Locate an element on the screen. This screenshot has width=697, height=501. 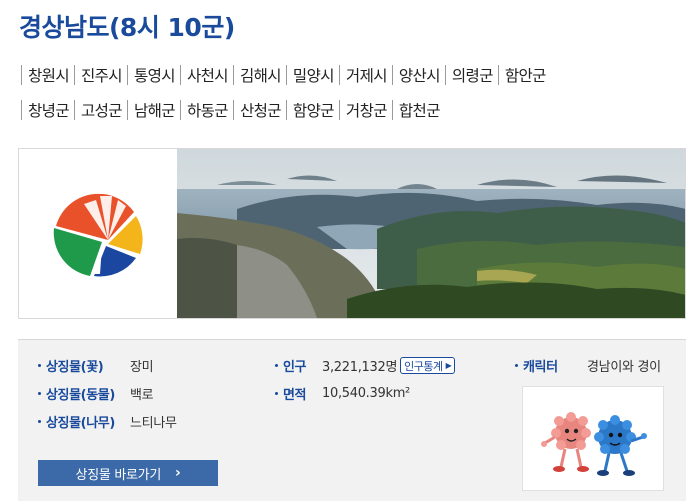
district-link-namhae: 남해군 is located at coordinates (153, 109).